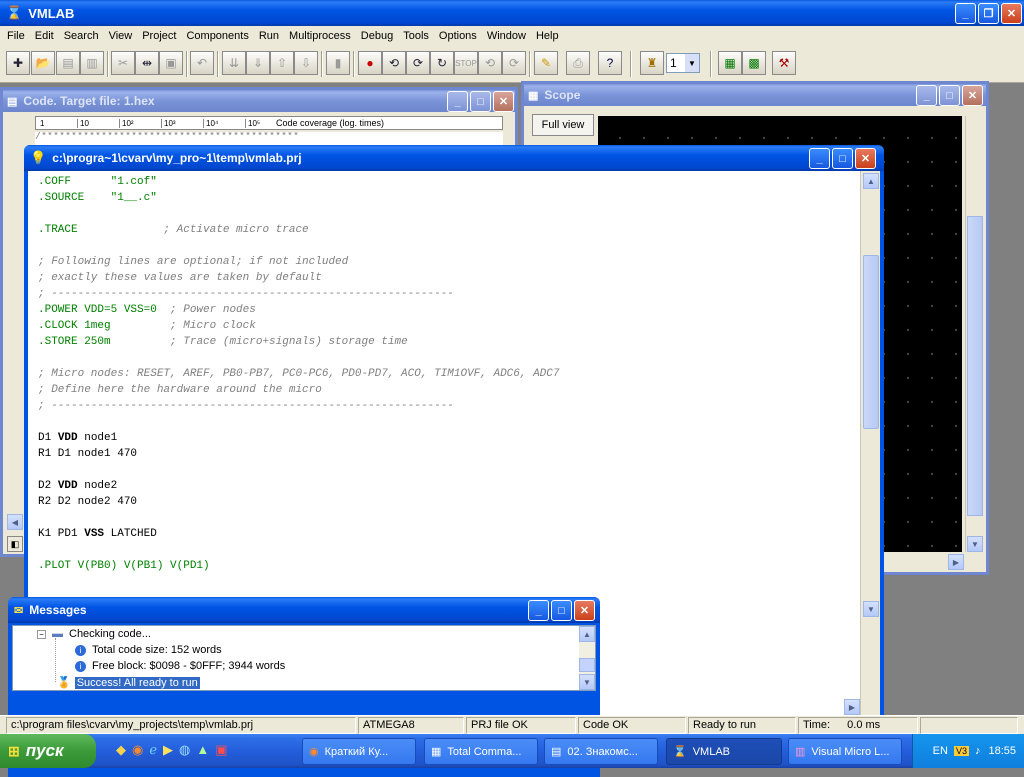 The image size is (1024, 777). Describe the element at coordinates (15, 522) in the screenshot. I see `scroll-left-arrow: ◀` at that location.